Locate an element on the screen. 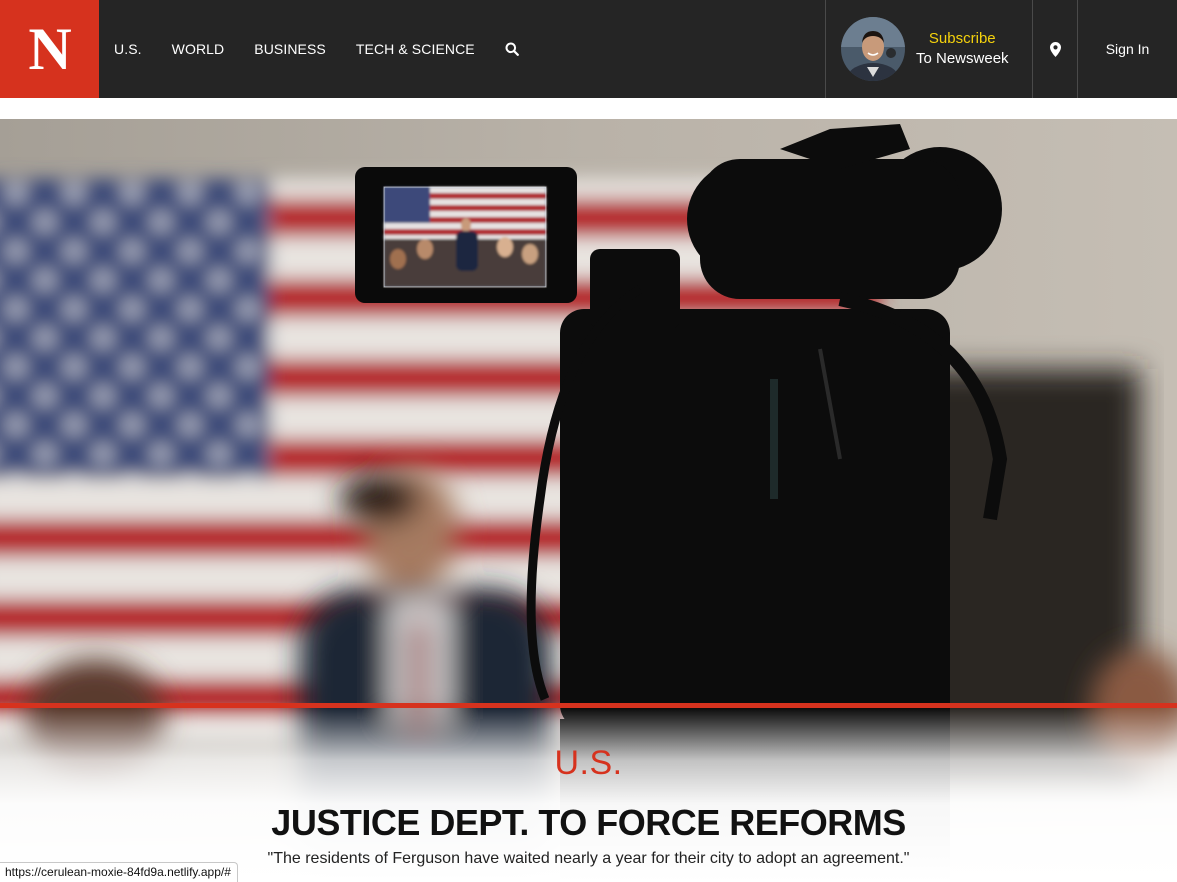  subscribe-label: Subscribe is located at coordinates (962, 38).